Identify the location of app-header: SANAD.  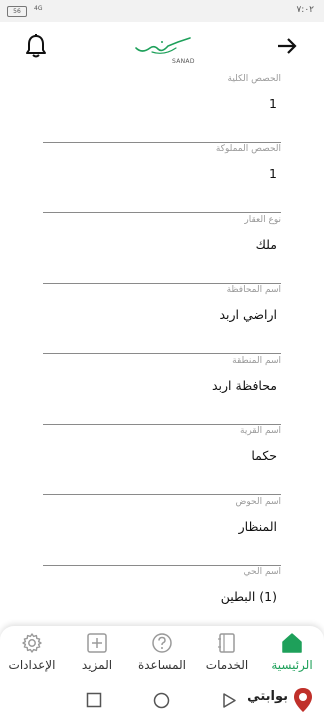
(162, 47).